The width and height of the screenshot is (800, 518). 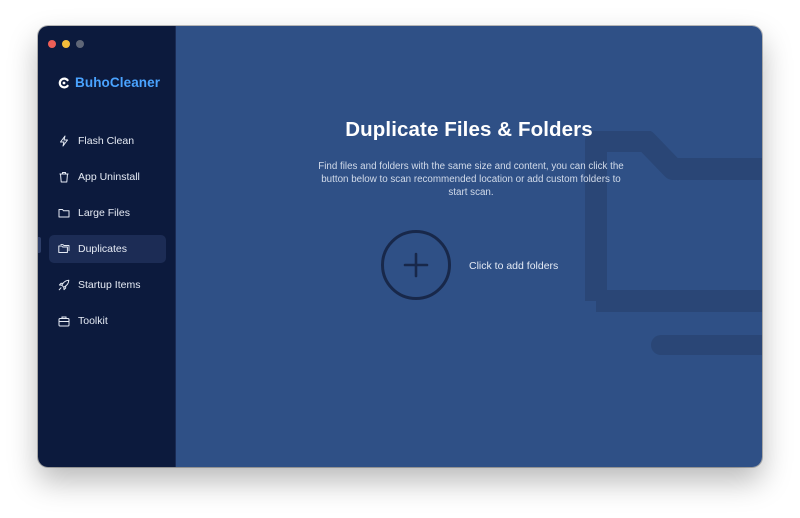 I want to click on buhocleaner-logo-icon, so click(x=63, y=82).